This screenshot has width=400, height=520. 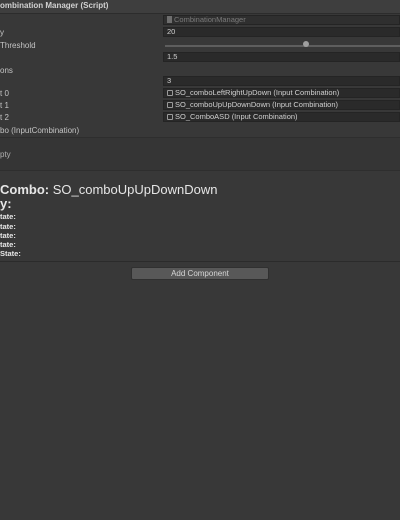 What do you see at coordinates (5, 154) in the screenshot?
I see `empty-list-label: pty` at bounding box center [5, 154].